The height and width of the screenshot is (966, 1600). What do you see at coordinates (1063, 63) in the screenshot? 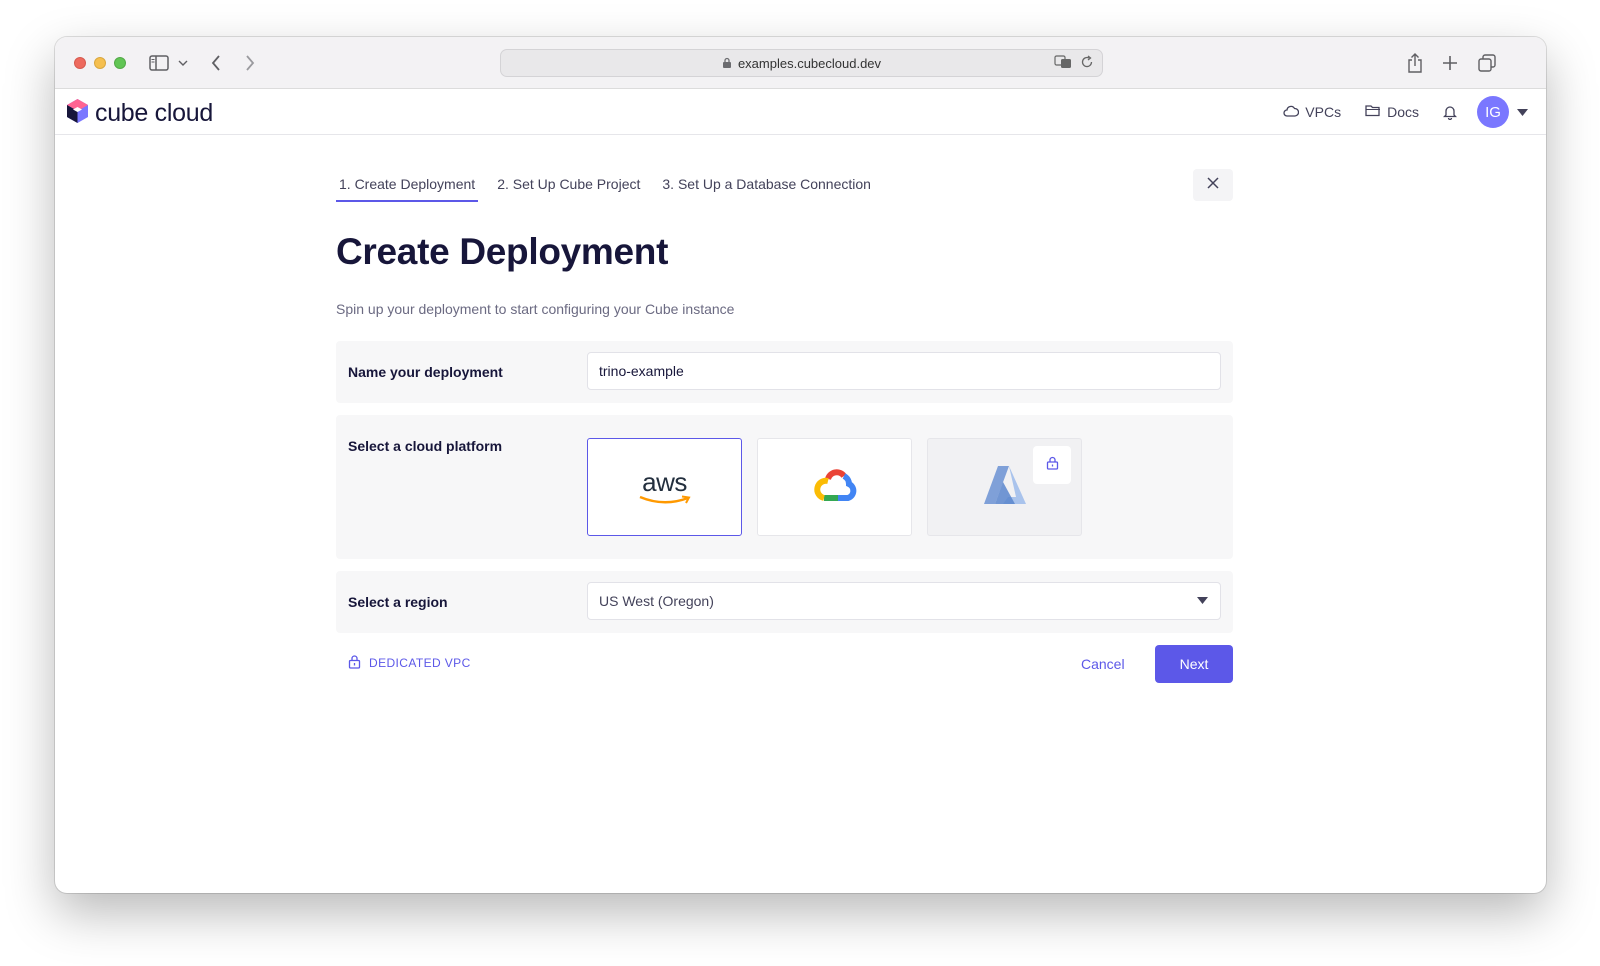
I see `translate-icon` at bounding box center [1063, 63].